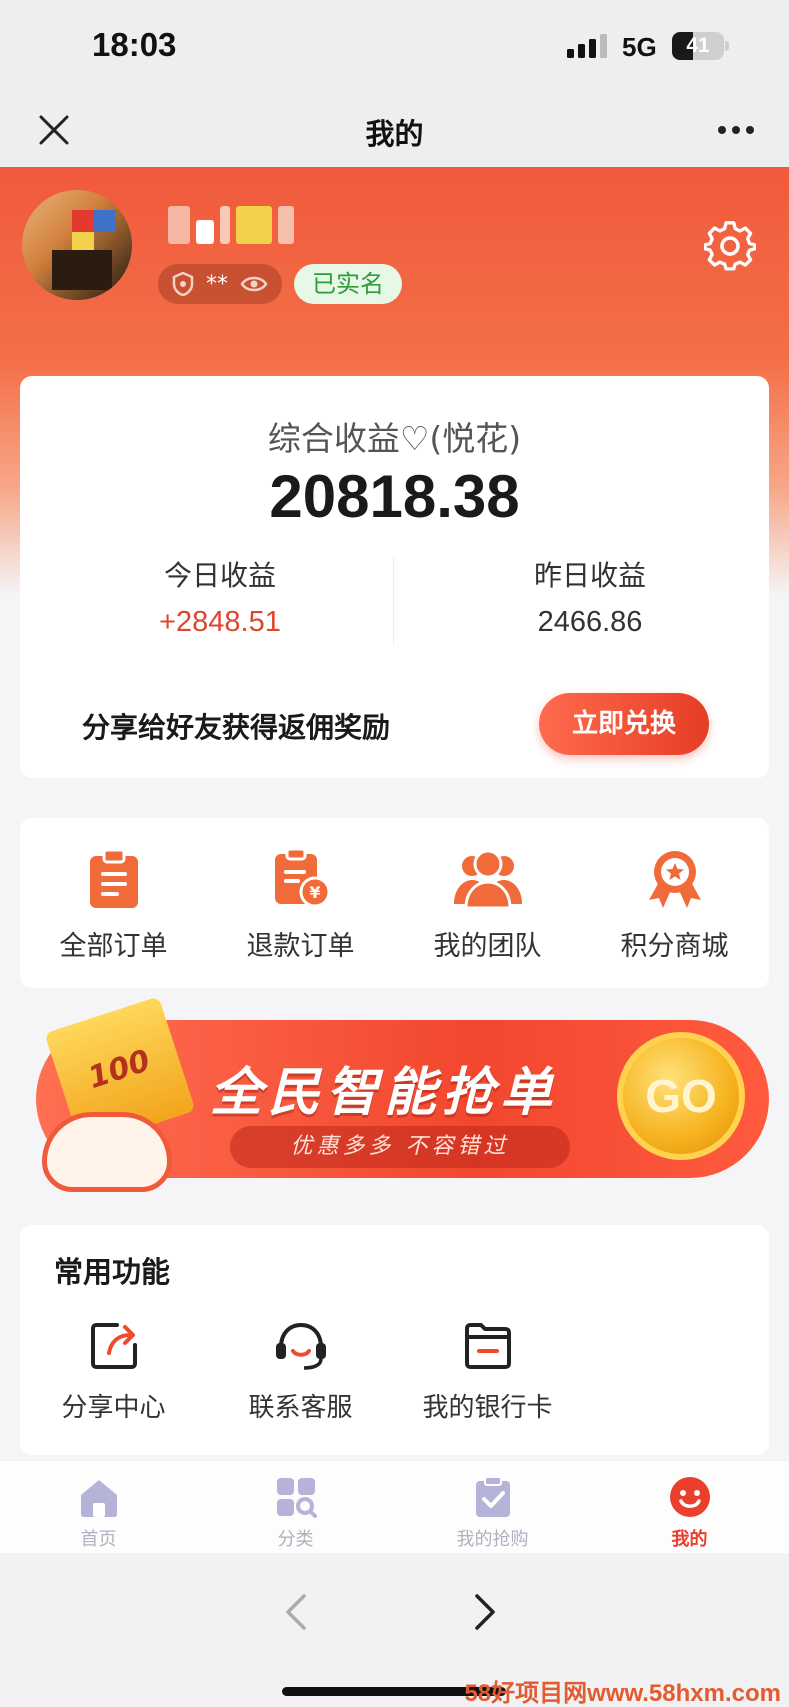 The width and height of the screenshot is (789, 1707). What do you see at coordinates (485, 1612) in the screenshot?
I see `forward-arrow-icon` at bounding box center [485, 1612].